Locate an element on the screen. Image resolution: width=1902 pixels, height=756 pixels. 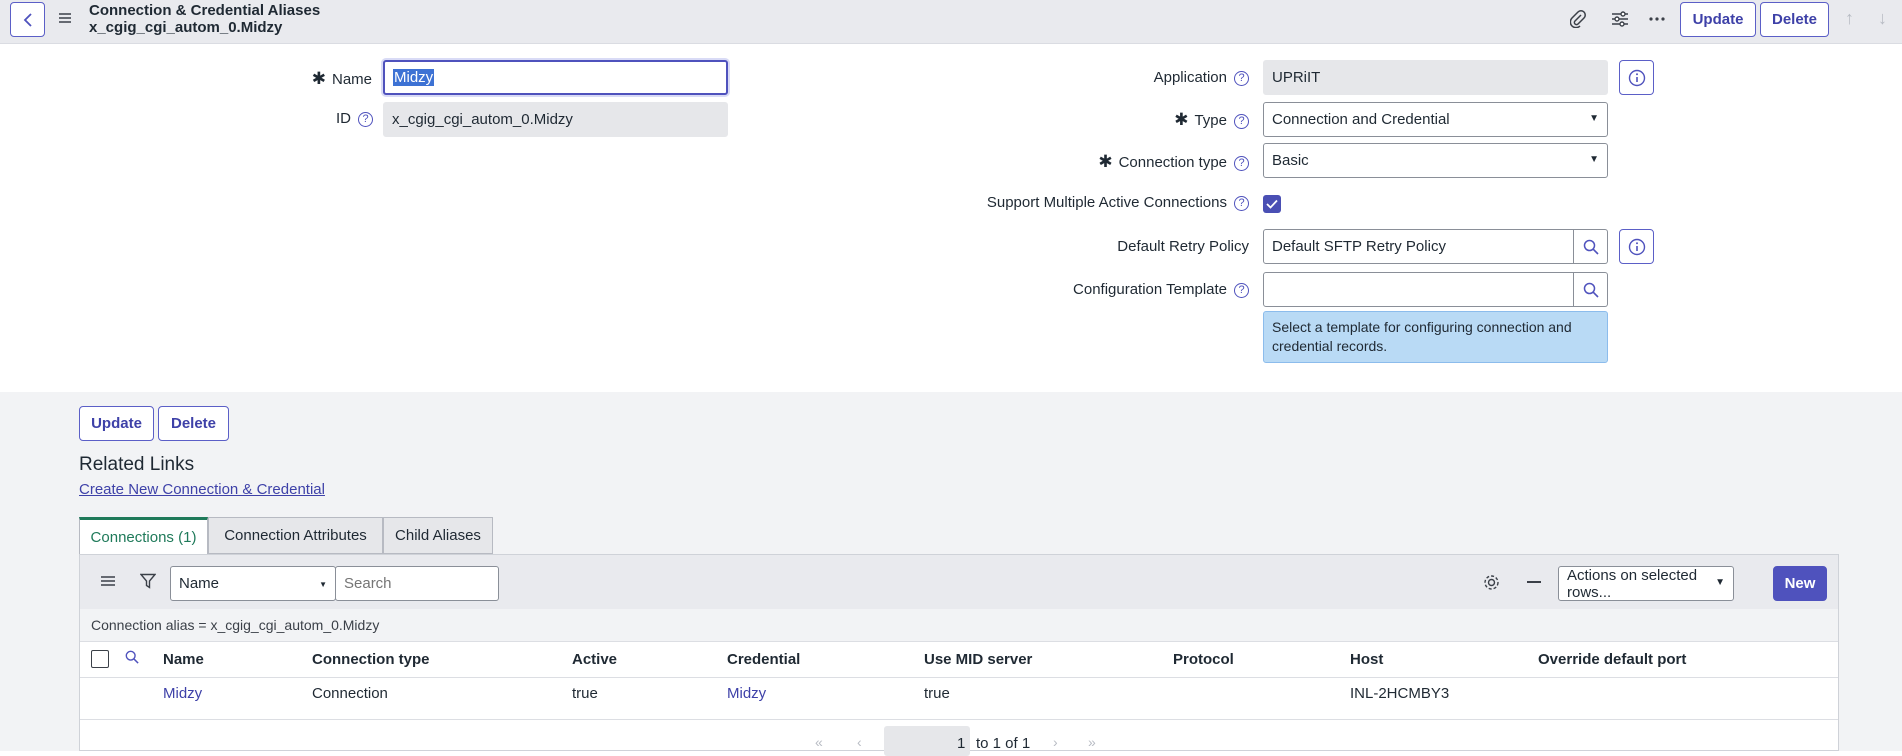
config-template-lookup-button is located at coordinates (1591, 289).